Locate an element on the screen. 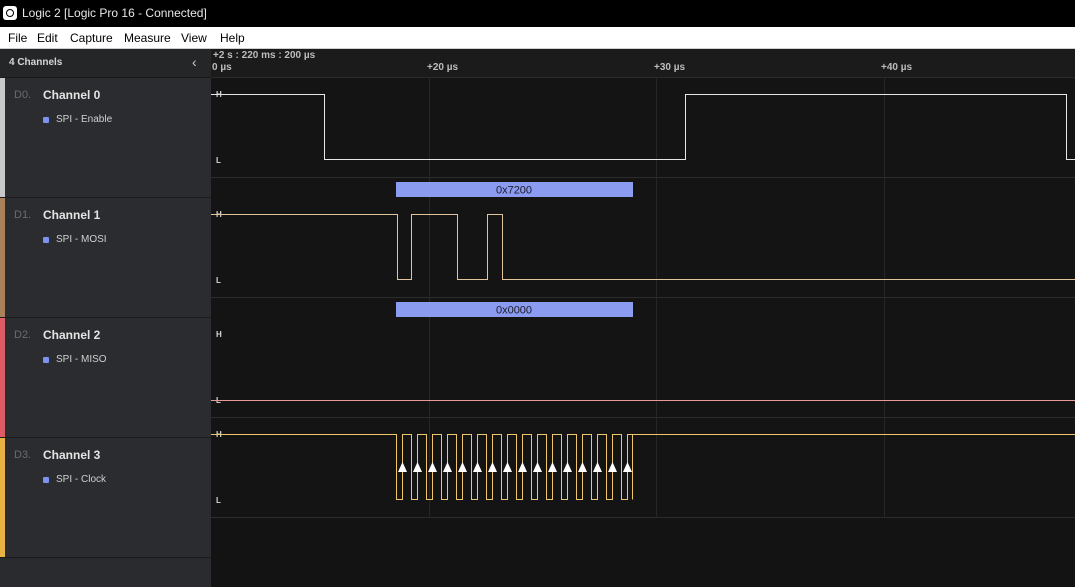  time-tick-label: +40 µs is located at coordinates (897, 67).